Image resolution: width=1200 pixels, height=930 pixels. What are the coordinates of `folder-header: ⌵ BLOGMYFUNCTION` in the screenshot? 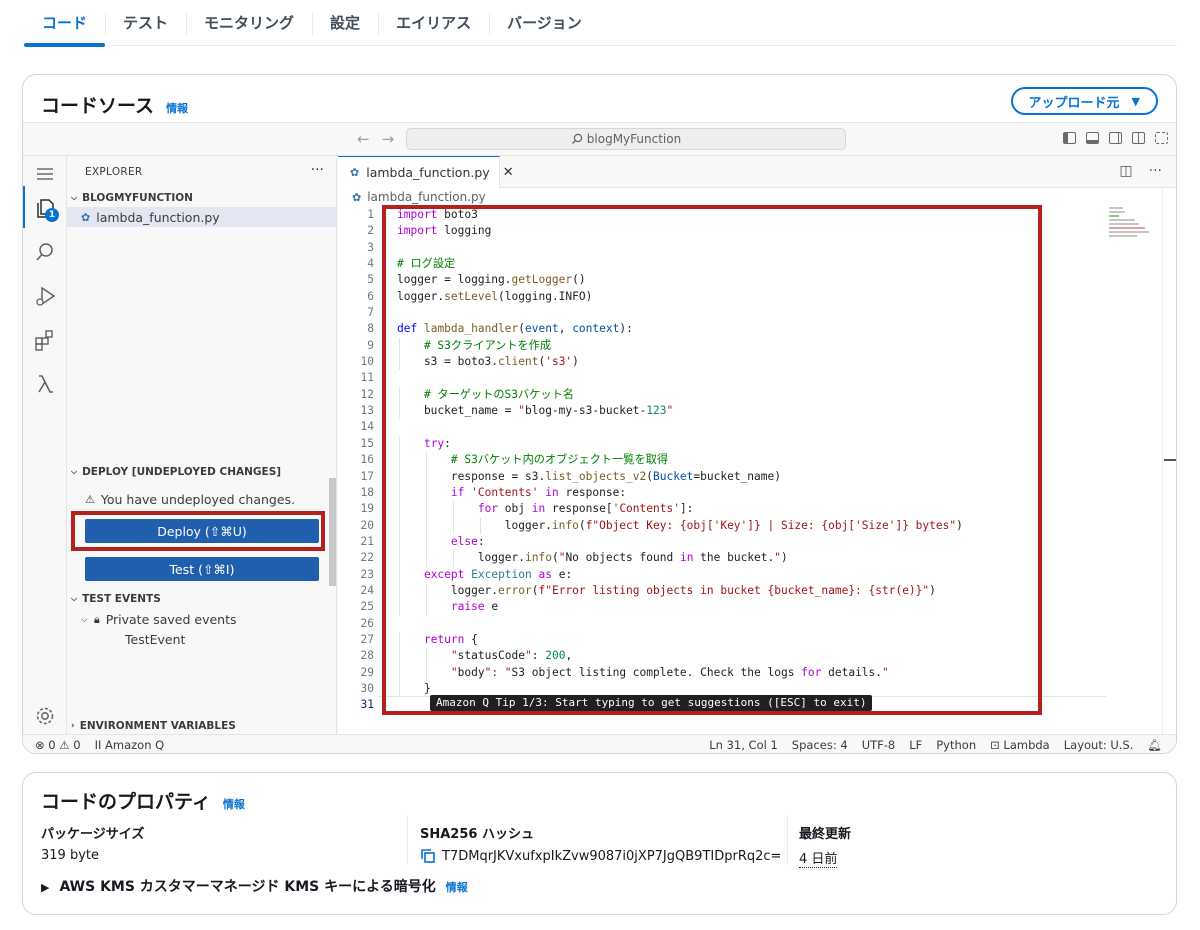 It's located at (132, 198).